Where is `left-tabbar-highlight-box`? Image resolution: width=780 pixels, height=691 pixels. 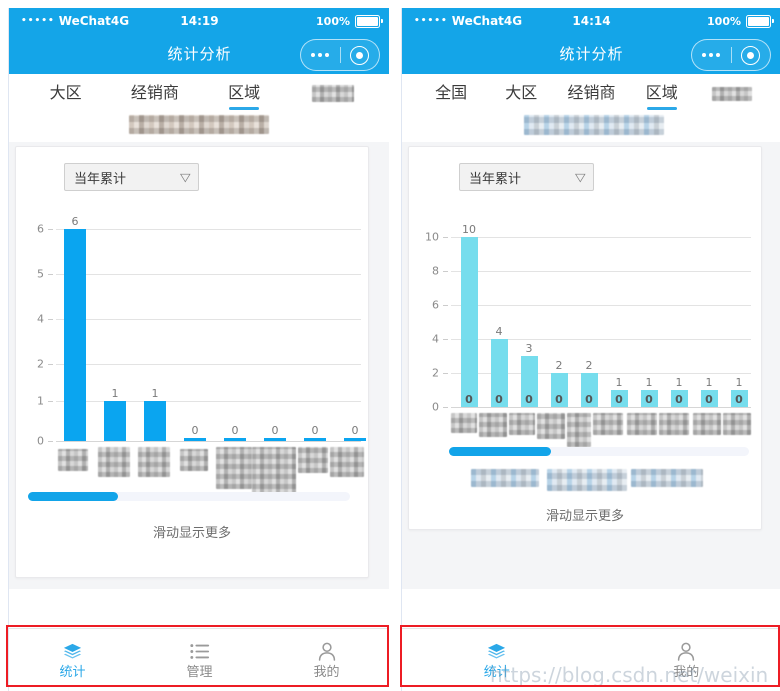 left-tabbar-highlight-box is located at coordinates (197, 656).